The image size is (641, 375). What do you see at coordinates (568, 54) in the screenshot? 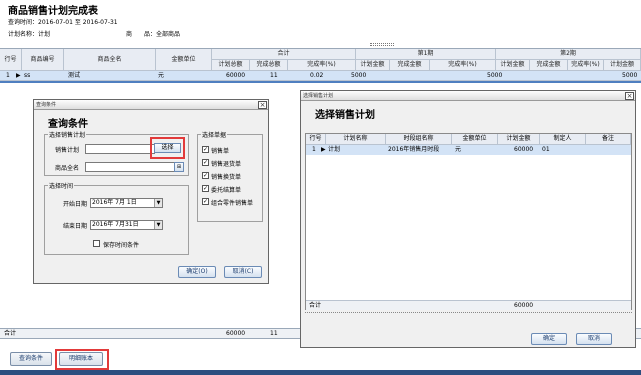
I see `group-period-2: 第2期` at bounding box center [568, 54].